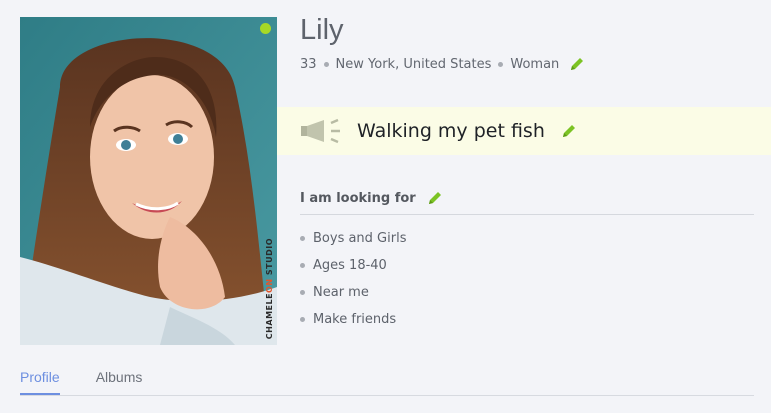 The width and height of the screenshot is (771, 413). I want to click on list-item-label: Near me, so click(341, 292).